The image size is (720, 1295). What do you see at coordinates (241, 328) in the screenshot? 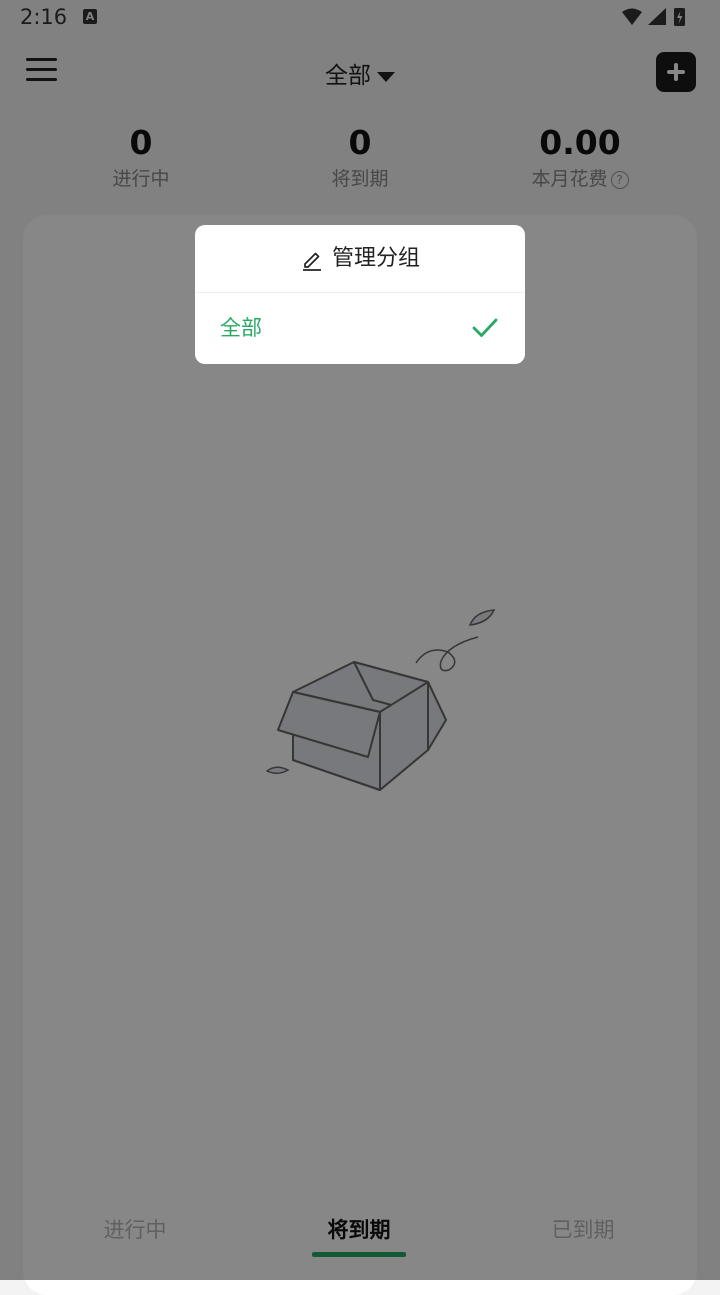
I see `group-option-label: 全部` at bounding box center [241, 328].